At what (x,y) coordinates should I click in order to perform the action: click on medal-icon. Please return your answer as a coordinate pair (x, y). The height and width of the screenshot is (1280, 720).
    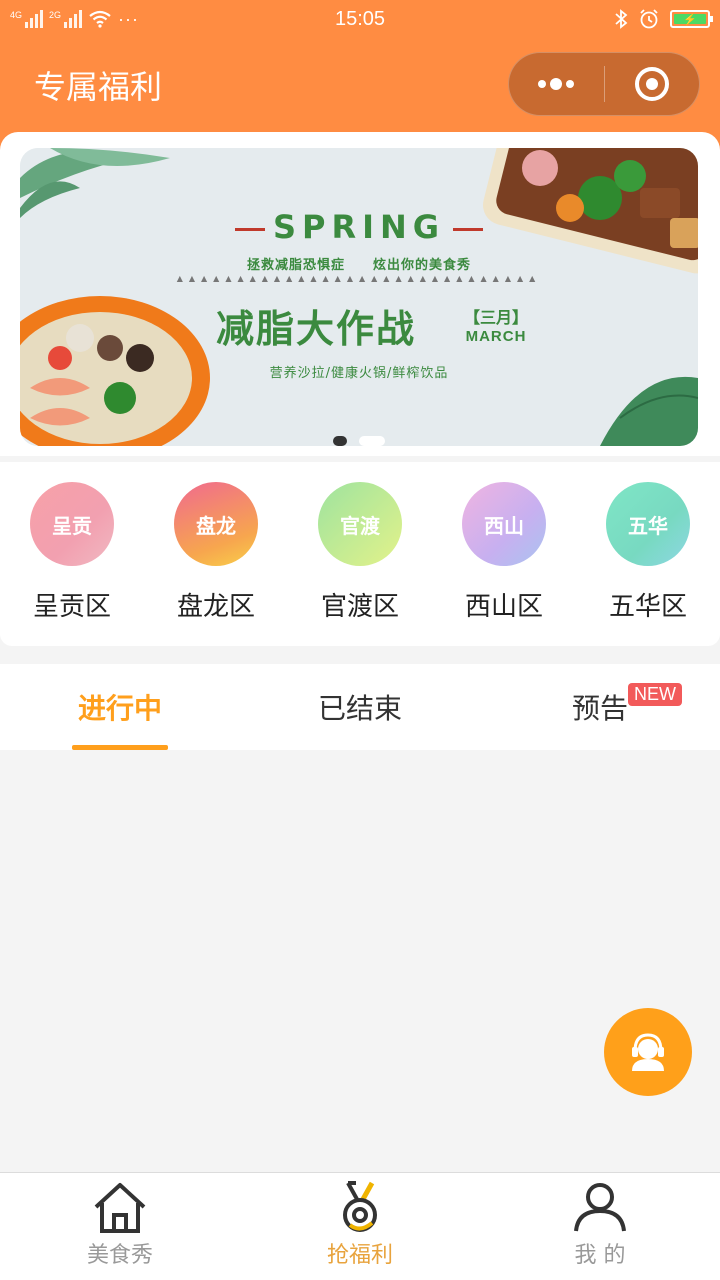
    Looking at the image, I should click on (360, 1206).